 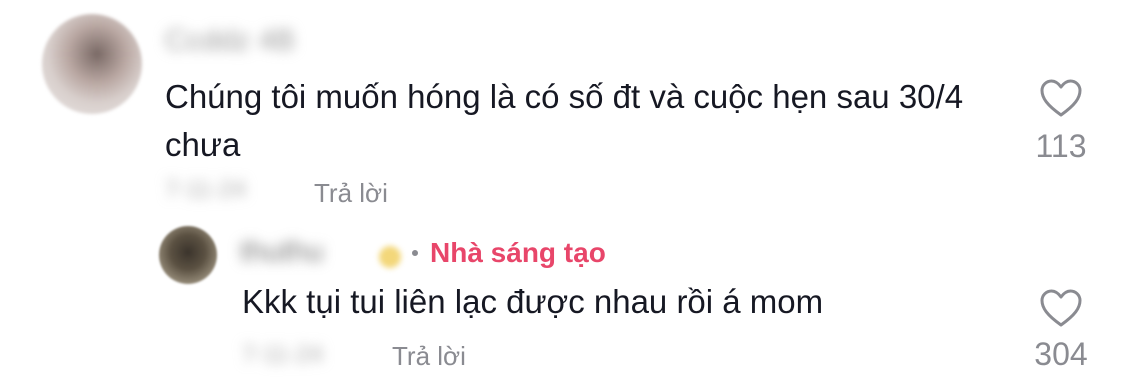 What do you see at coordinates (230, 41) in the screenshot?
I see `commenter-username: Ccddz 4B` at bounding box center [230, 41].